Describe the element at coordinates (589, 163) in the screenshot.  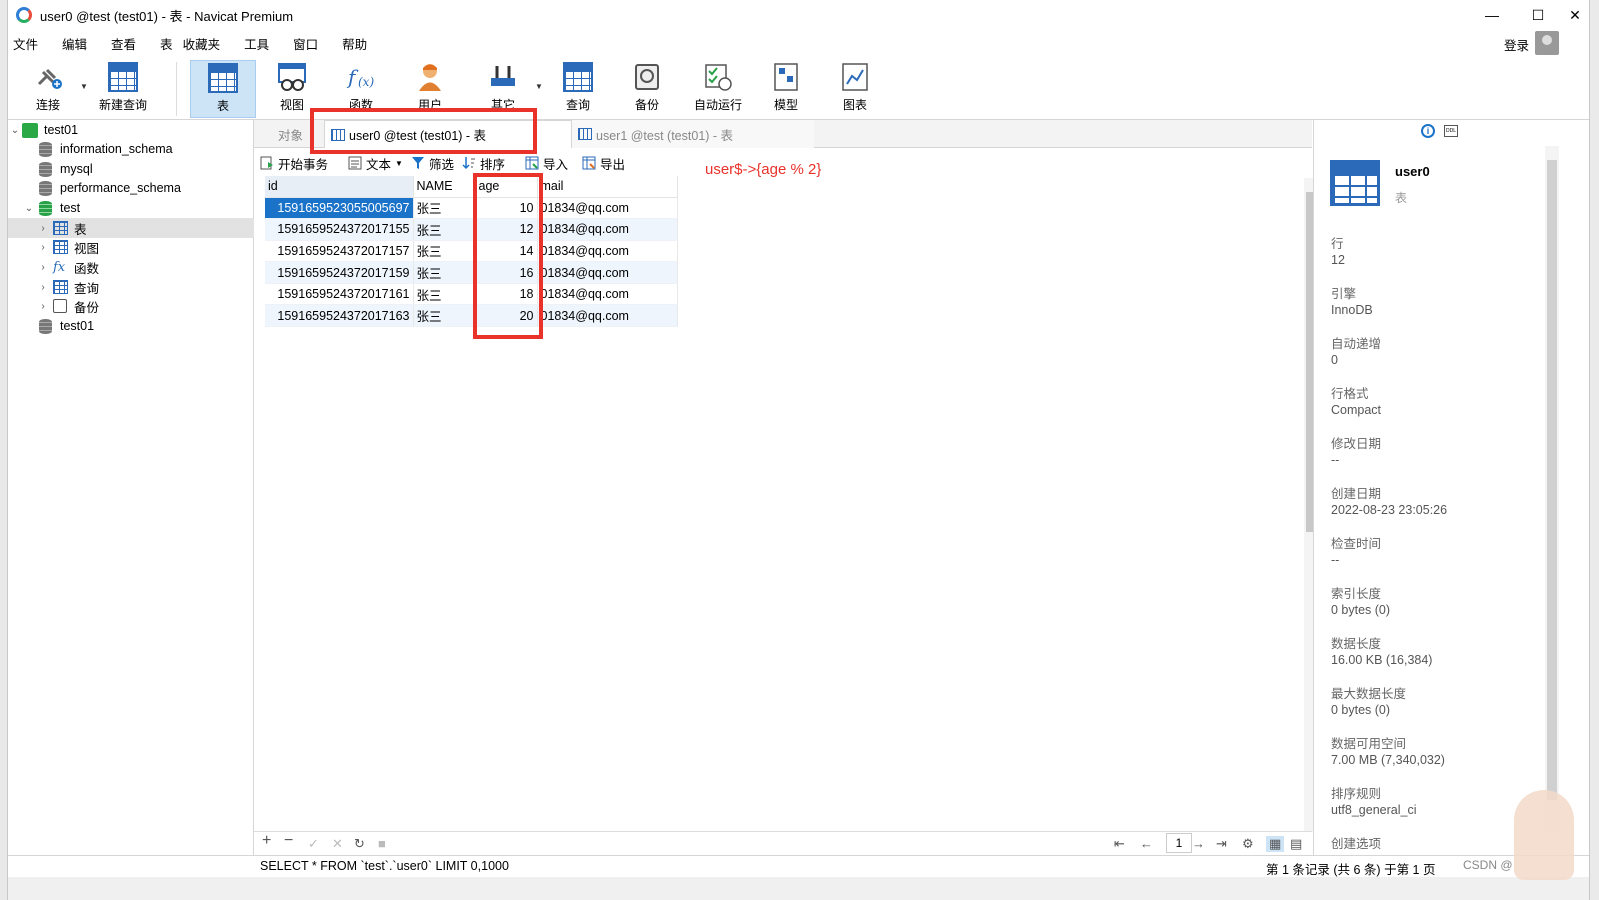
I see `export-icon` at that location.